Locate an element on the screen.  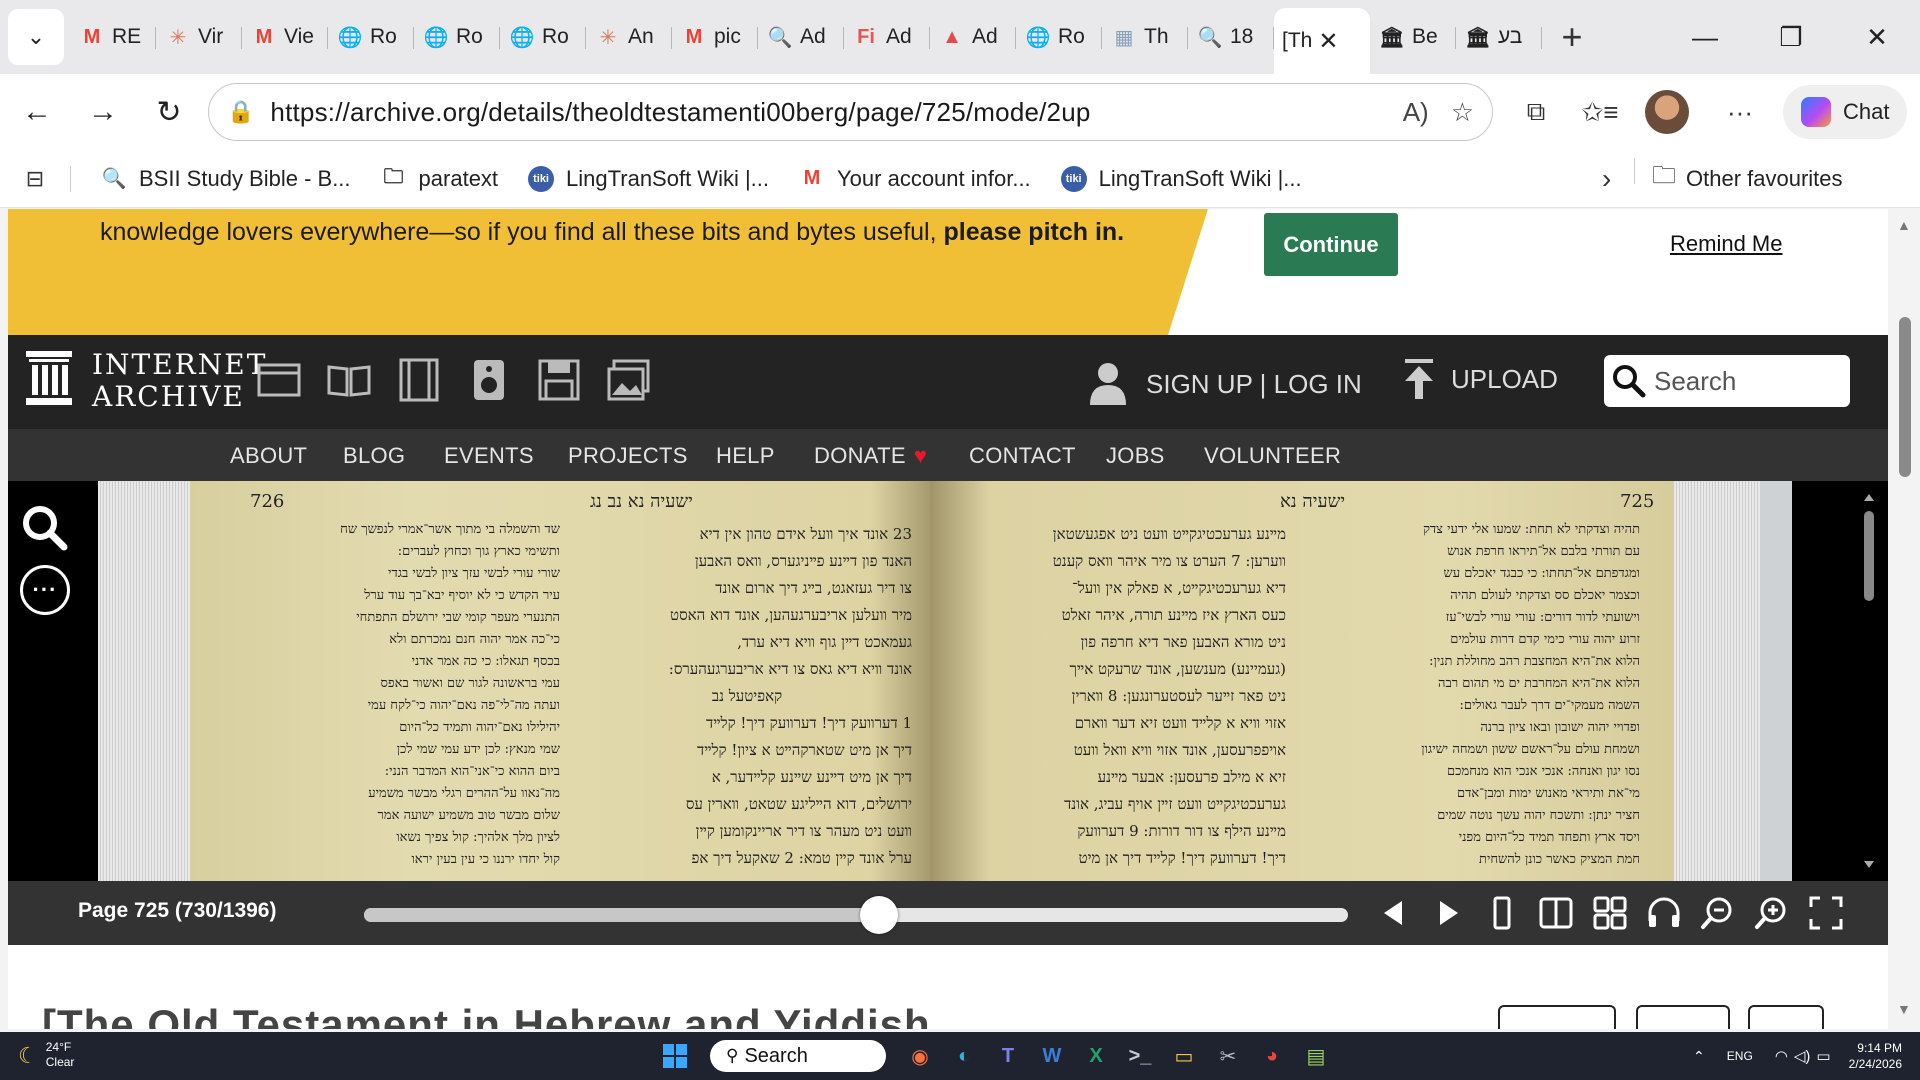
read-aloud-headphones-icon is located at coordinates (1664, 913).